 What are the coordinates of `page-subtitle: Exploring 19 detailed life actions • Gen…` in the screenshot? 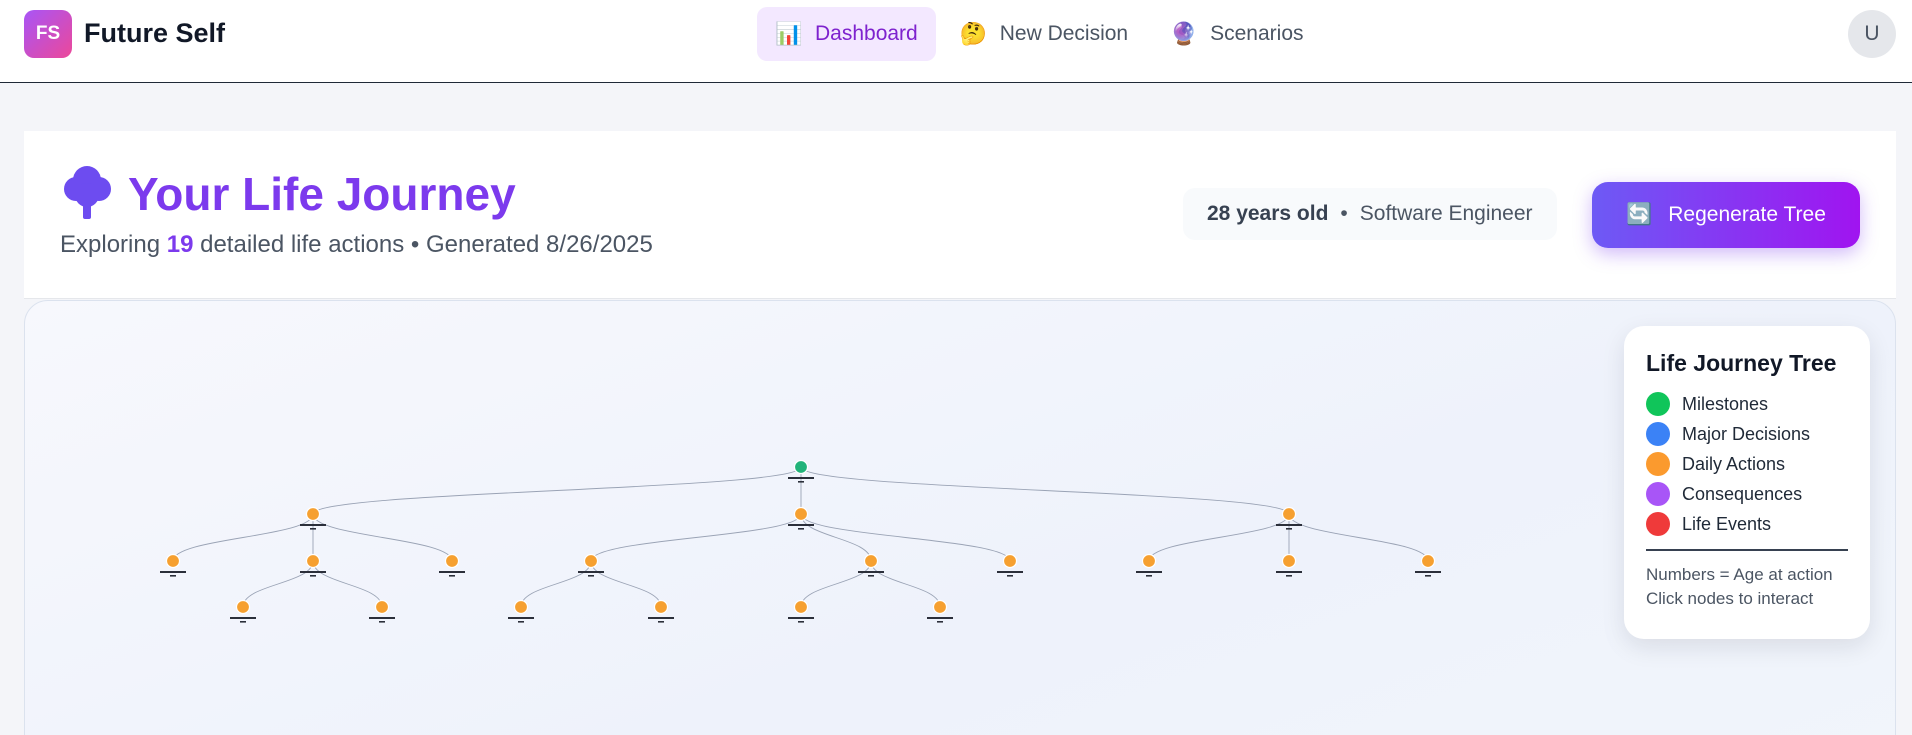 It's located at (356, 245).